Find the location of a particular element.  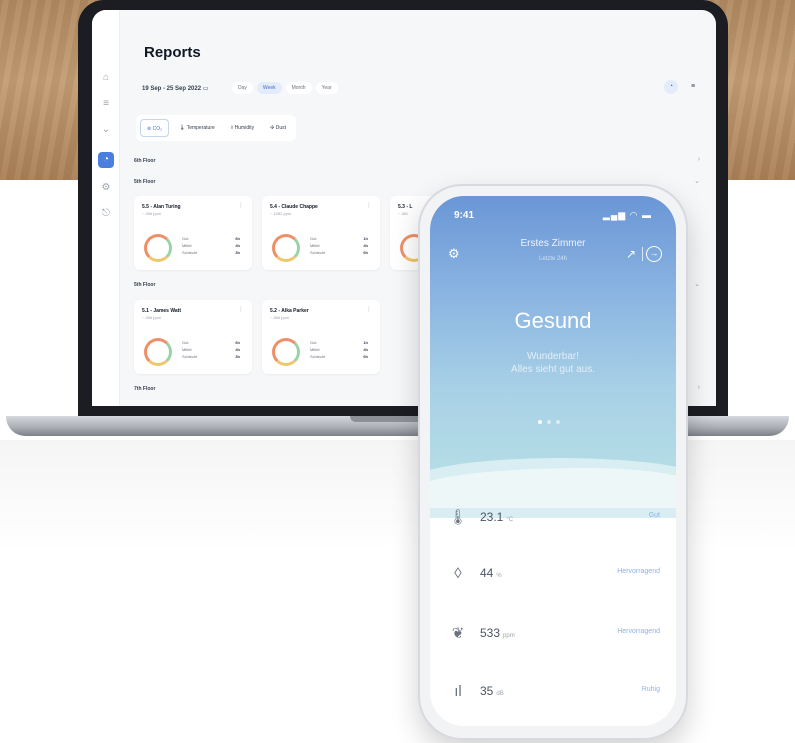

tab-humidity: ◊ Humidity is located at coordinates (242, 128).